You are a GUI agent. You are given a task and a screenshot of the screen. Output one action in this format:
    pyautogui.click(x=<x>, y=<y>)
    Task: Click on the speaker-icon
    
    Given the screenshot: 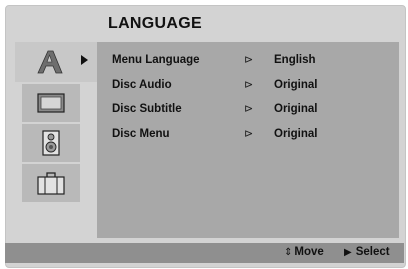 What is the action you would take?
    pyautogui.click(x=51, y=143)
    